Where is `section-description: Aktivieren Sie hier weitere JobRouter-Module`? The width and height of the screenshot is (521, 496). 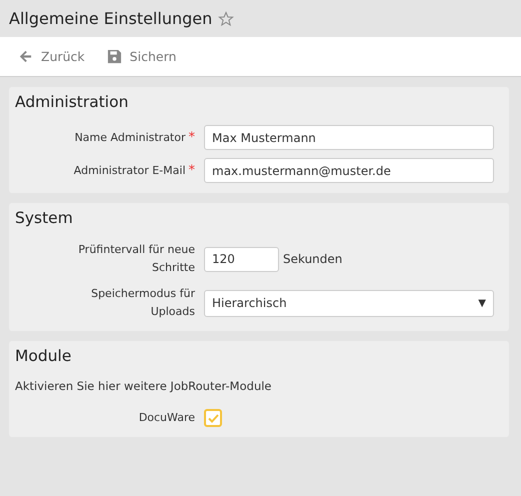
section-description: Aktivieren Sie hier weitere JobRouter-Module is located at coordinates (144, 386).